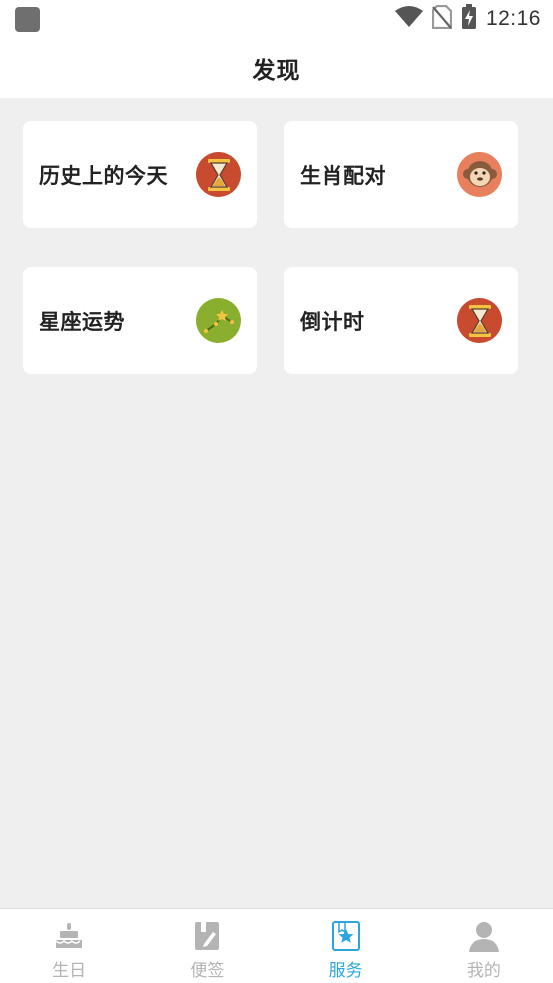  Describe the element at coordinates (207, 971) in the screenshot. I see `nav-label: 便签` at that location.